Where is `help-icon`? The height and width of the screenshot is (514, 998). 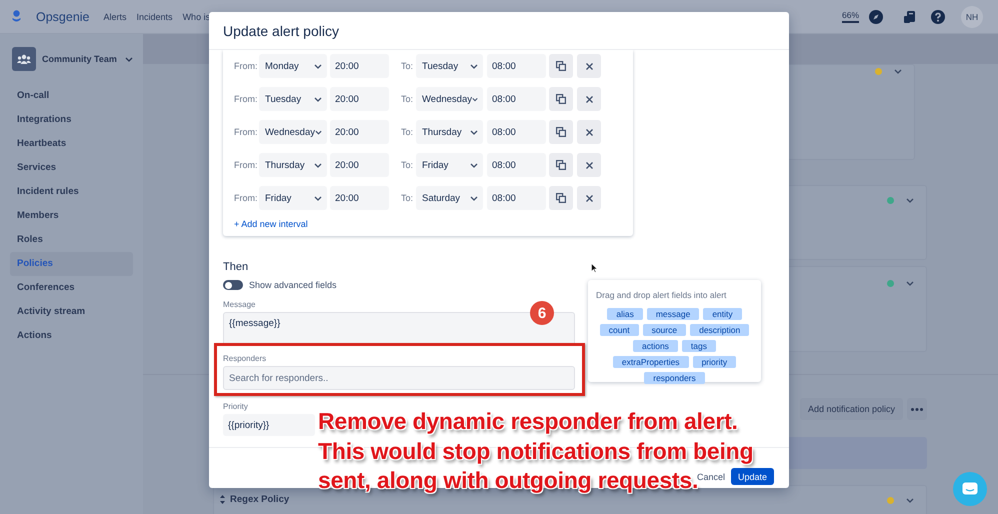
help-icon is located at coordinates (938, 17).